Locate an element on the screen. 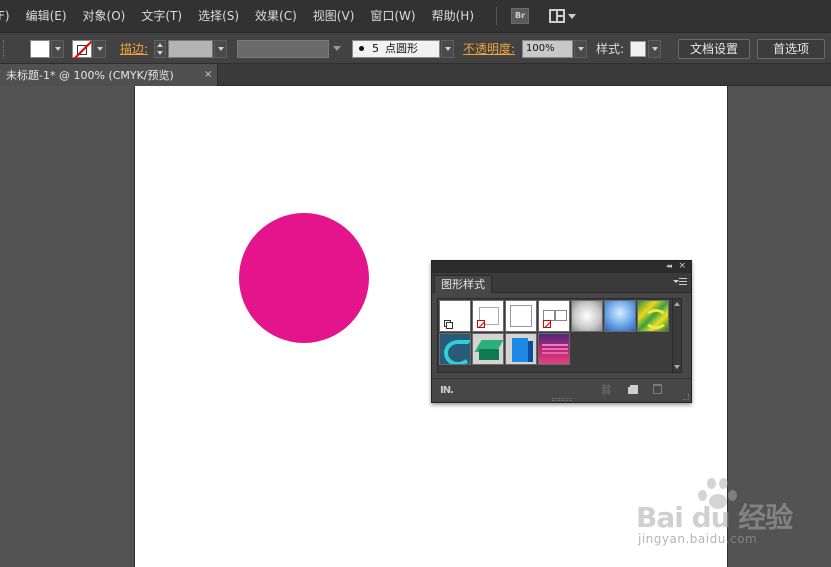 This screenshot has width=831, height=567. menu-type: 文字(T) is located at coordinates (161, 16).